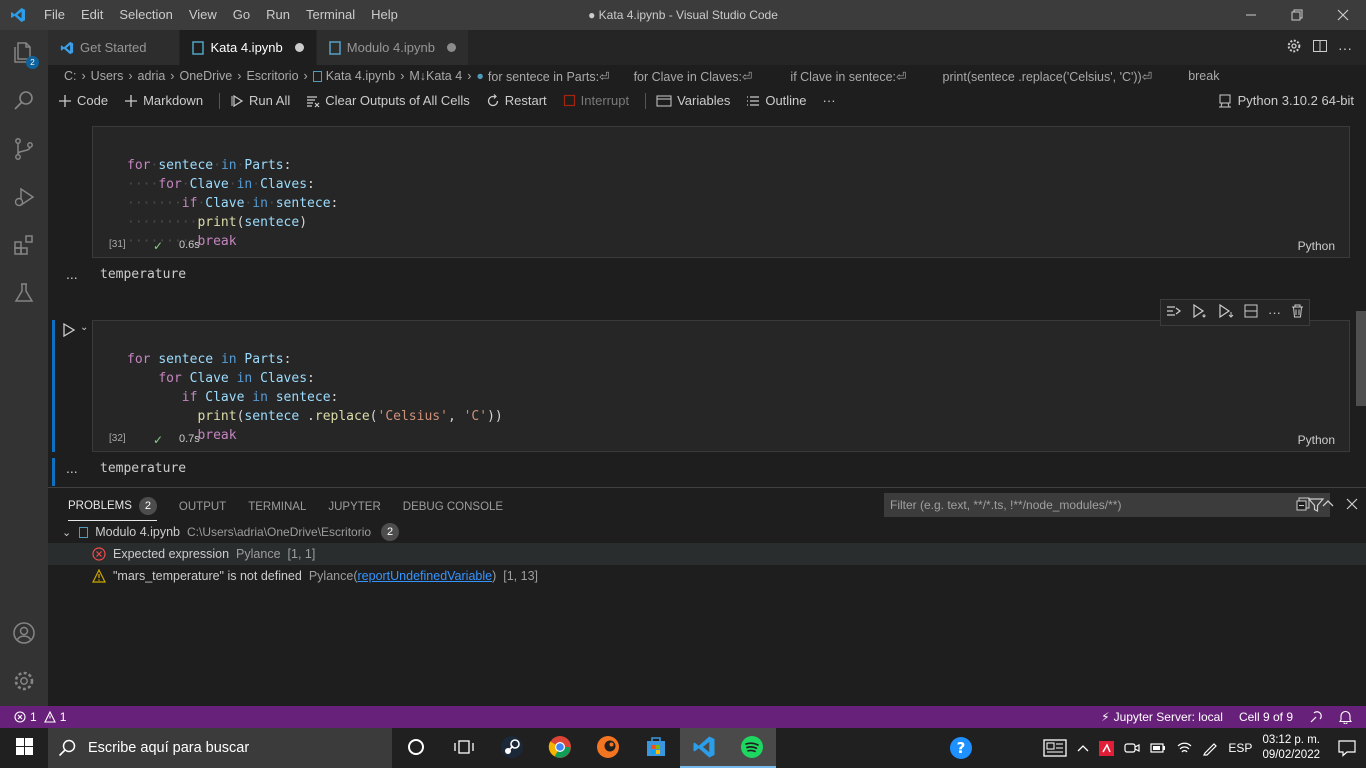 The image size is (1366, 768). Describe the element at coordinates (1320, 47) in the screenshot. I see `split-editor-icon` at that location.